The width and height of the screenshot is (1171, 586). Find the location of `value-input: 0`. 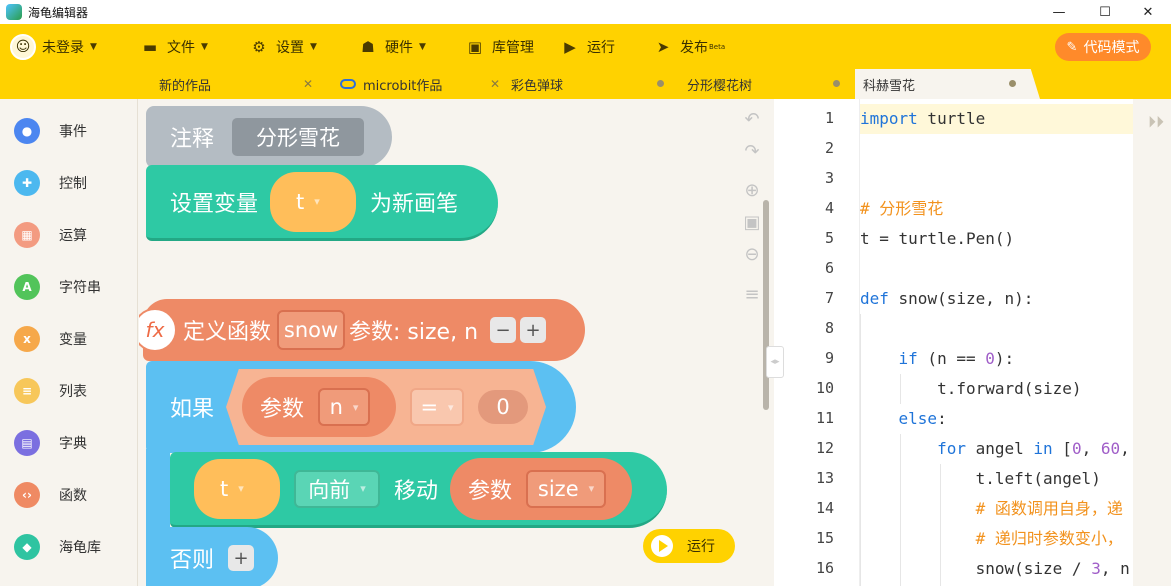

value-input: 0 is located at coordinates (503, 407).